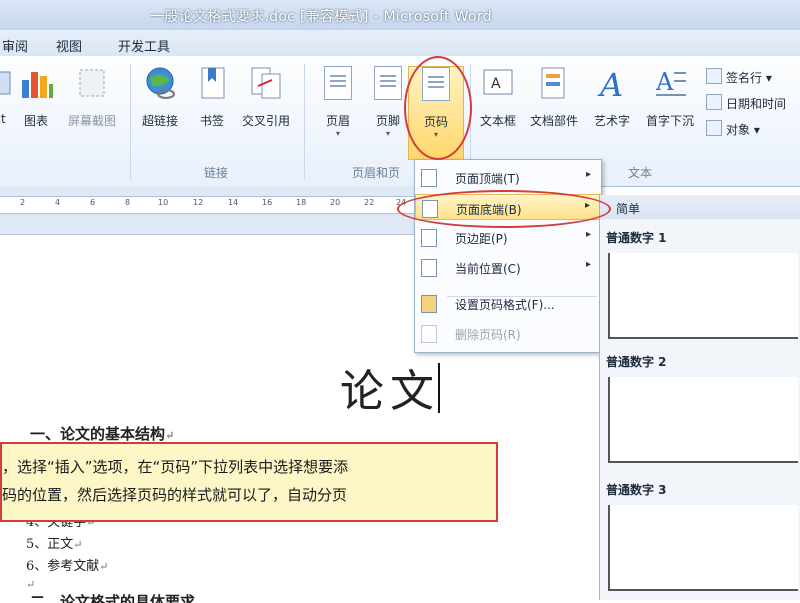  I want to click on callout-line-2: 码的位置，然后选择页码的样式就可以了，自动分页, so click(175, 495).